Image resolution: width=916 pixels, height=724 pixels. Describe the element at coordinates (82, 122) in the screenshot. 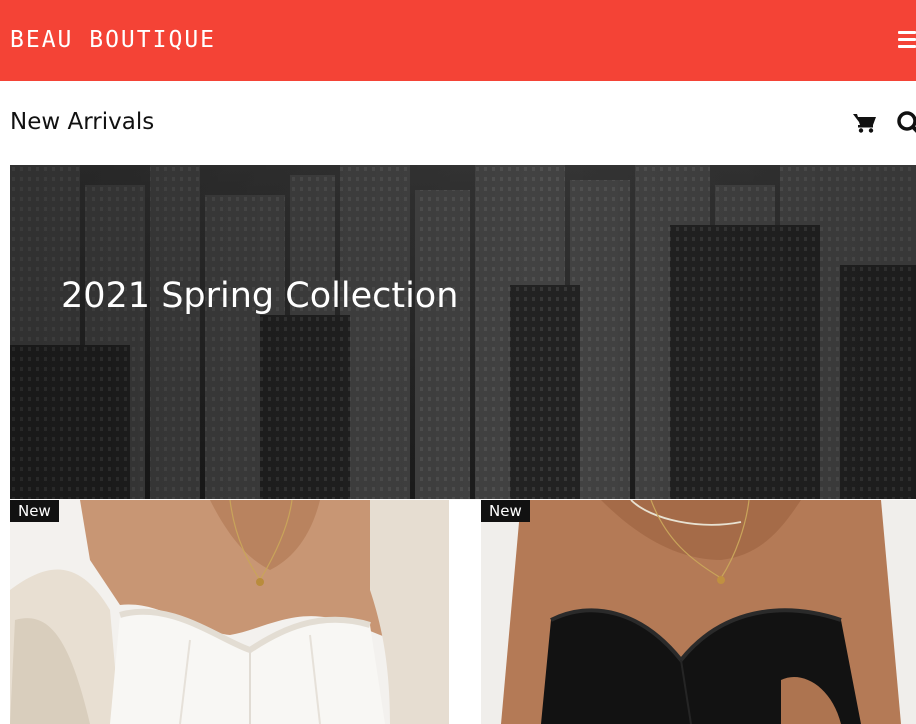

I see `page-title: New Arrivals` at that location.